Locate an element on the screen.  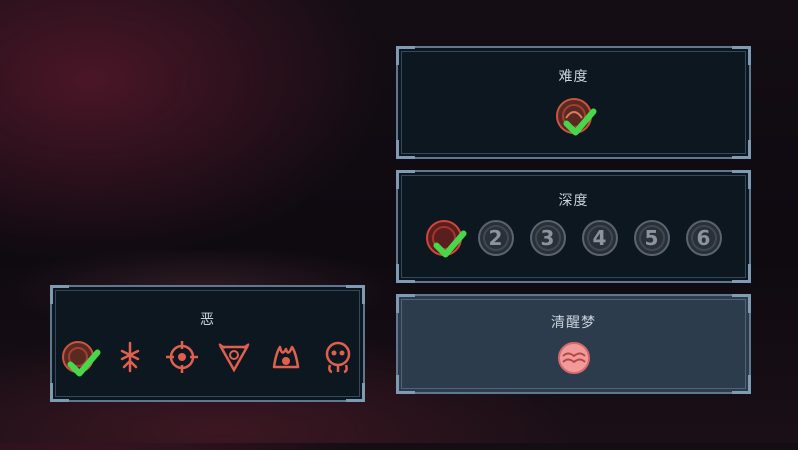
rune-icon is located at coordinates (129, 357).